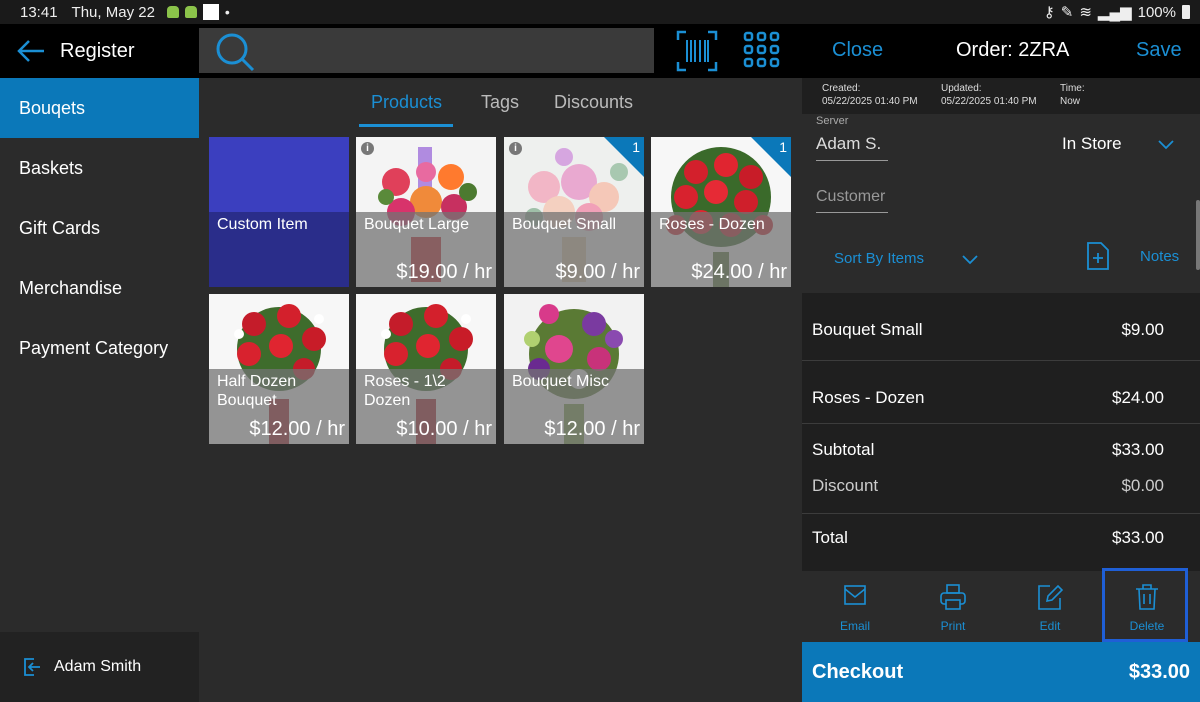  I want to click on email-icon, so click(855, 595).